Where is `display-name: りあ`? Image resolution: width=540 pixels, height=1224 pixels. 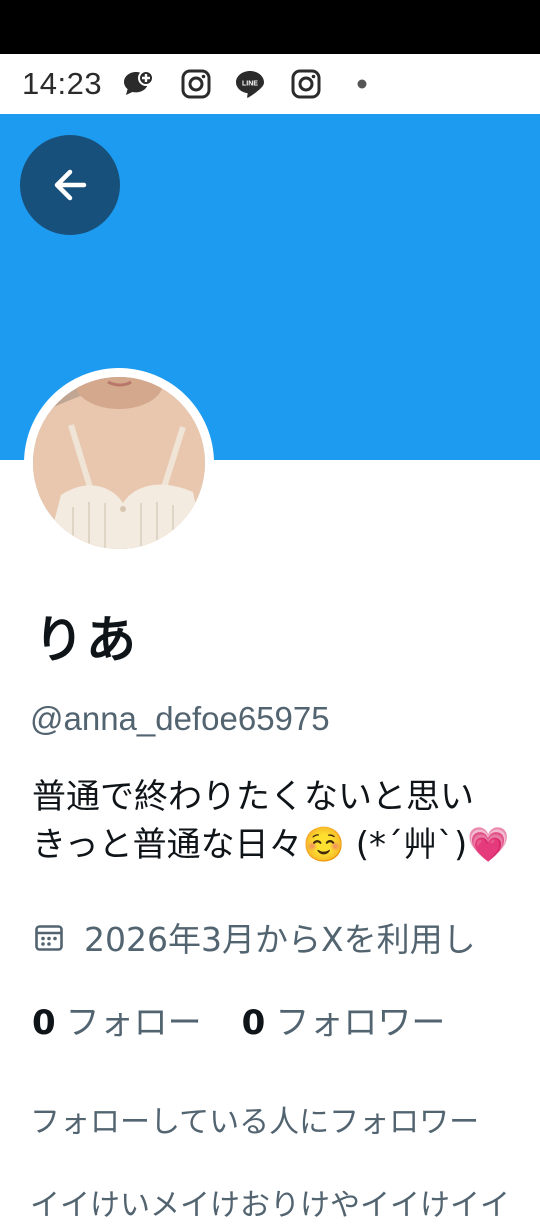
display-name: りあ is located at coordinates (86, 640).